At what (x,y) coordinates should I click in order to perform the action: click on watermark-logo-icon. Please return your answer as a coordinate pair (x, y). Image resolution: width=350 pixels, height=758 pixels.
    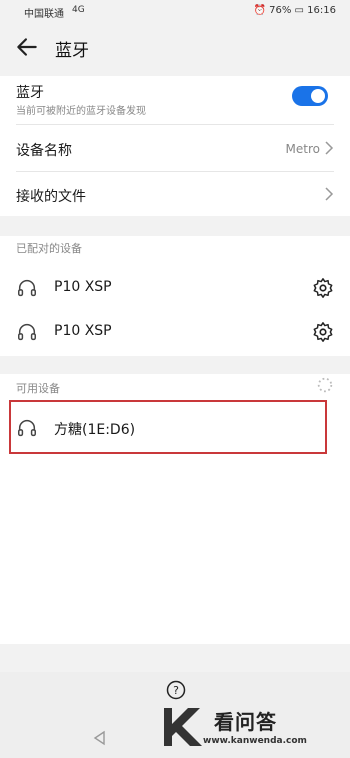
    Looking at the image, I should click on (183, 727).